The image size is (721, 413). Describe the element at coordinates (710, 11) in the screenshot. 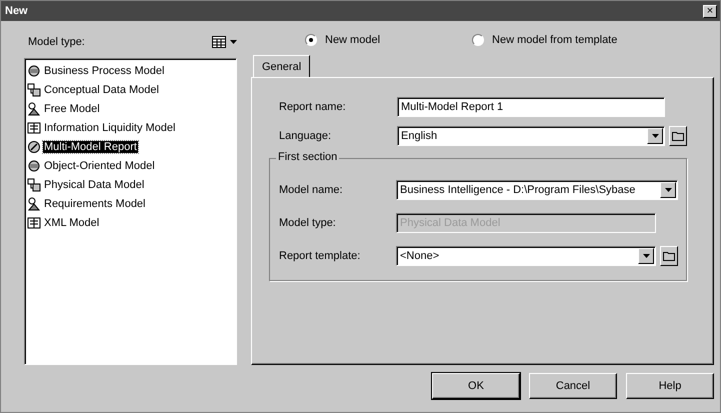

I see `close-button: ×` at that location.